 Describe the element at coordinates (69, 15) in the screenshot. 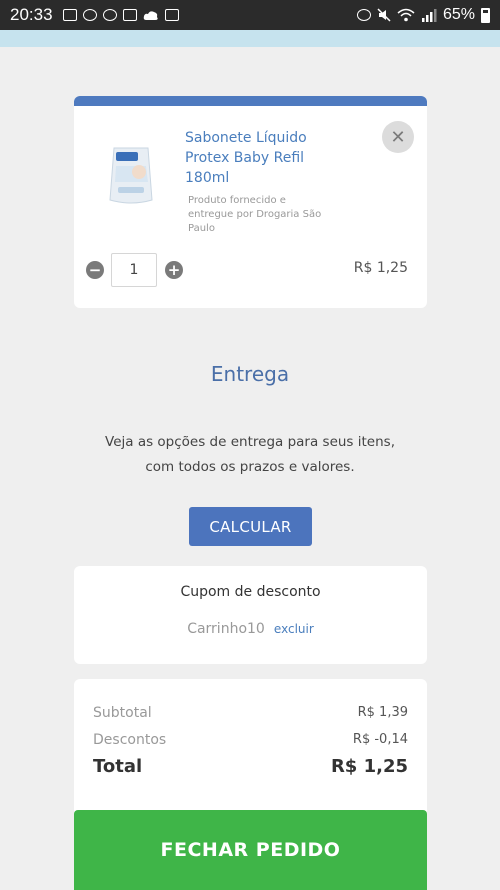

I see `image-icon` at that location.